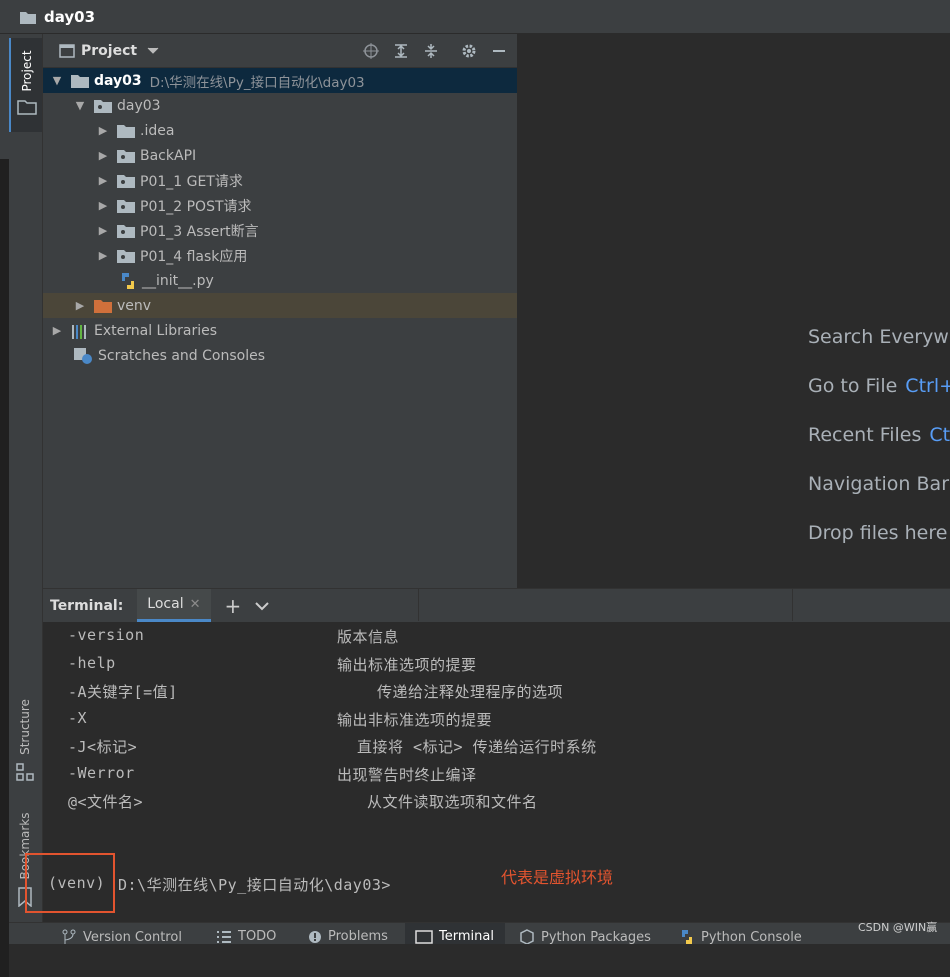  What do you see at coordinates (70, 883) in the screenshot?
I see `venv-highlight-box` at bounding box center [70, 883].